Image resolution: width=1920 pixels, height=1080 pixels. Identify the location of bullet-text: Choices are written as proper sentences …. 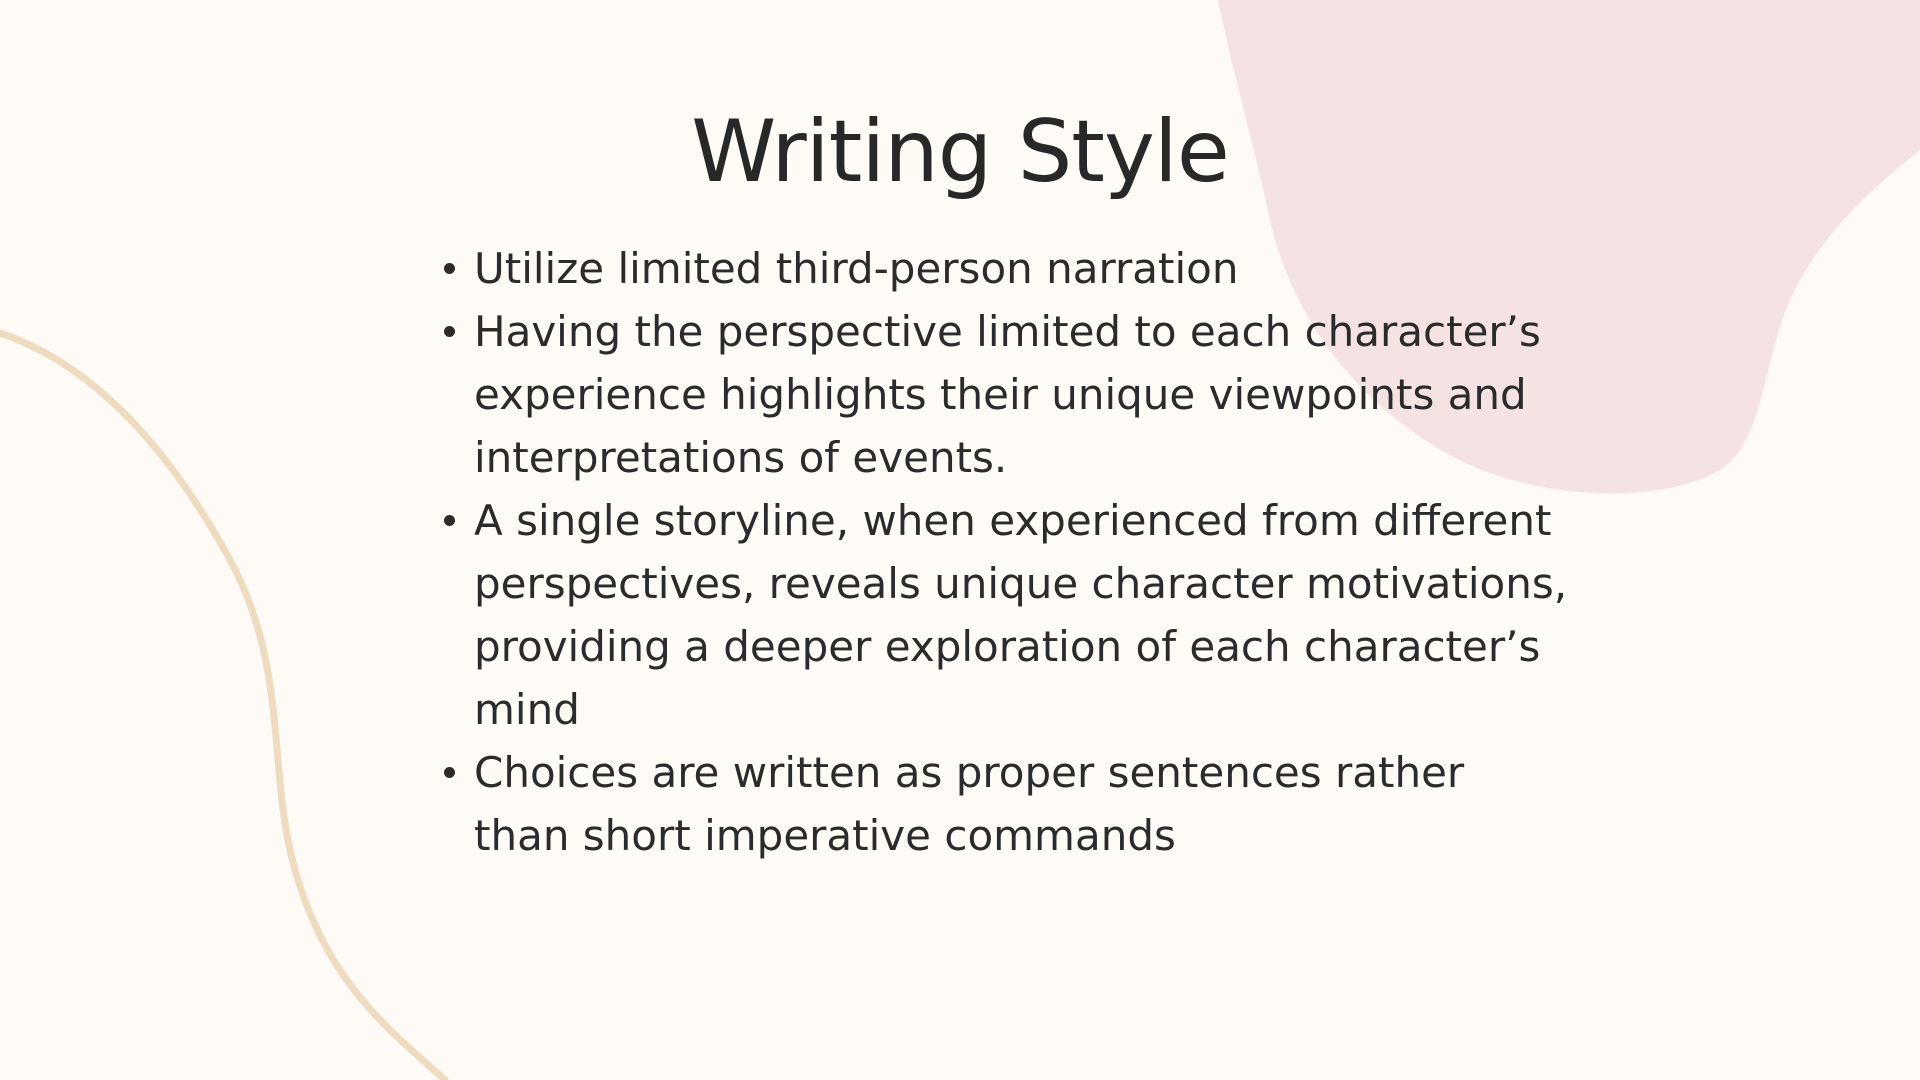
(969, 804).